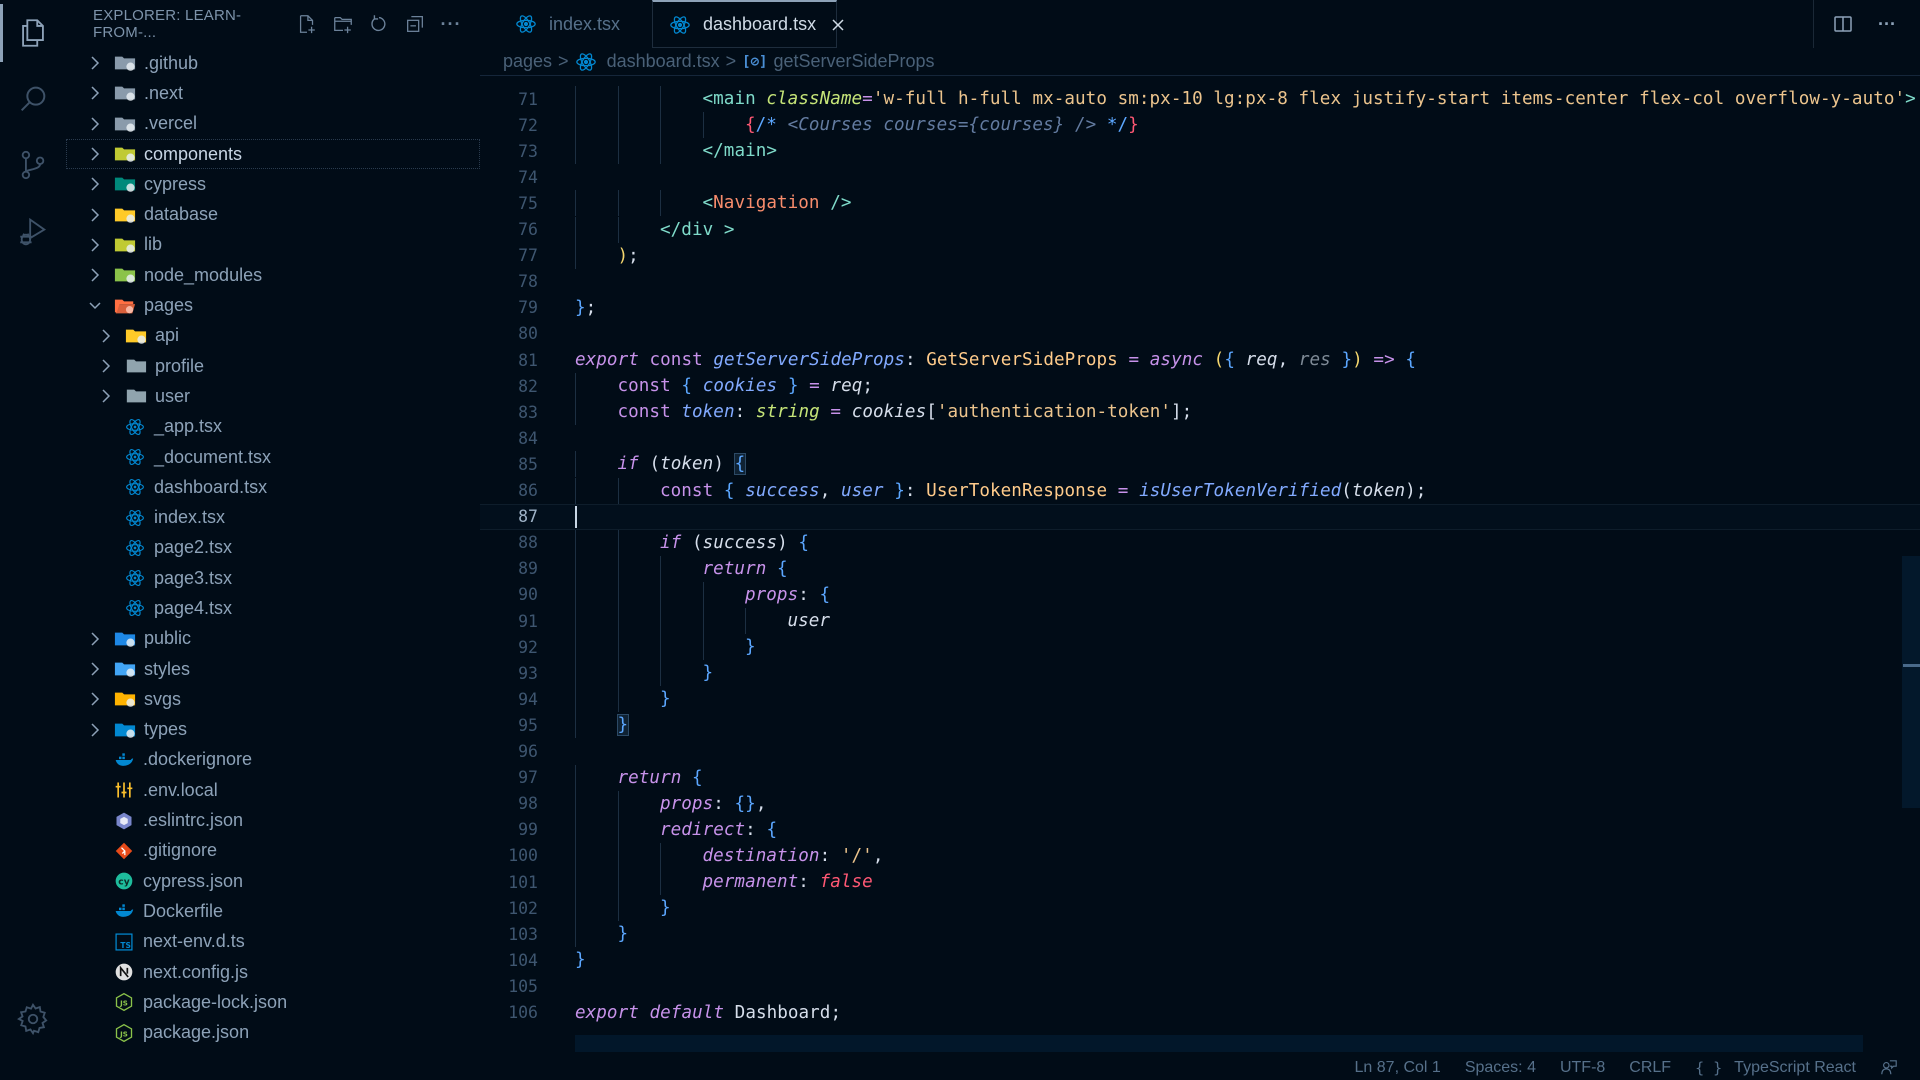 The image size is (1920, 1080). Describe the element at coordinates (527, 61) in the screenshot. I see `breadcrumb-pages: pages` at that location.